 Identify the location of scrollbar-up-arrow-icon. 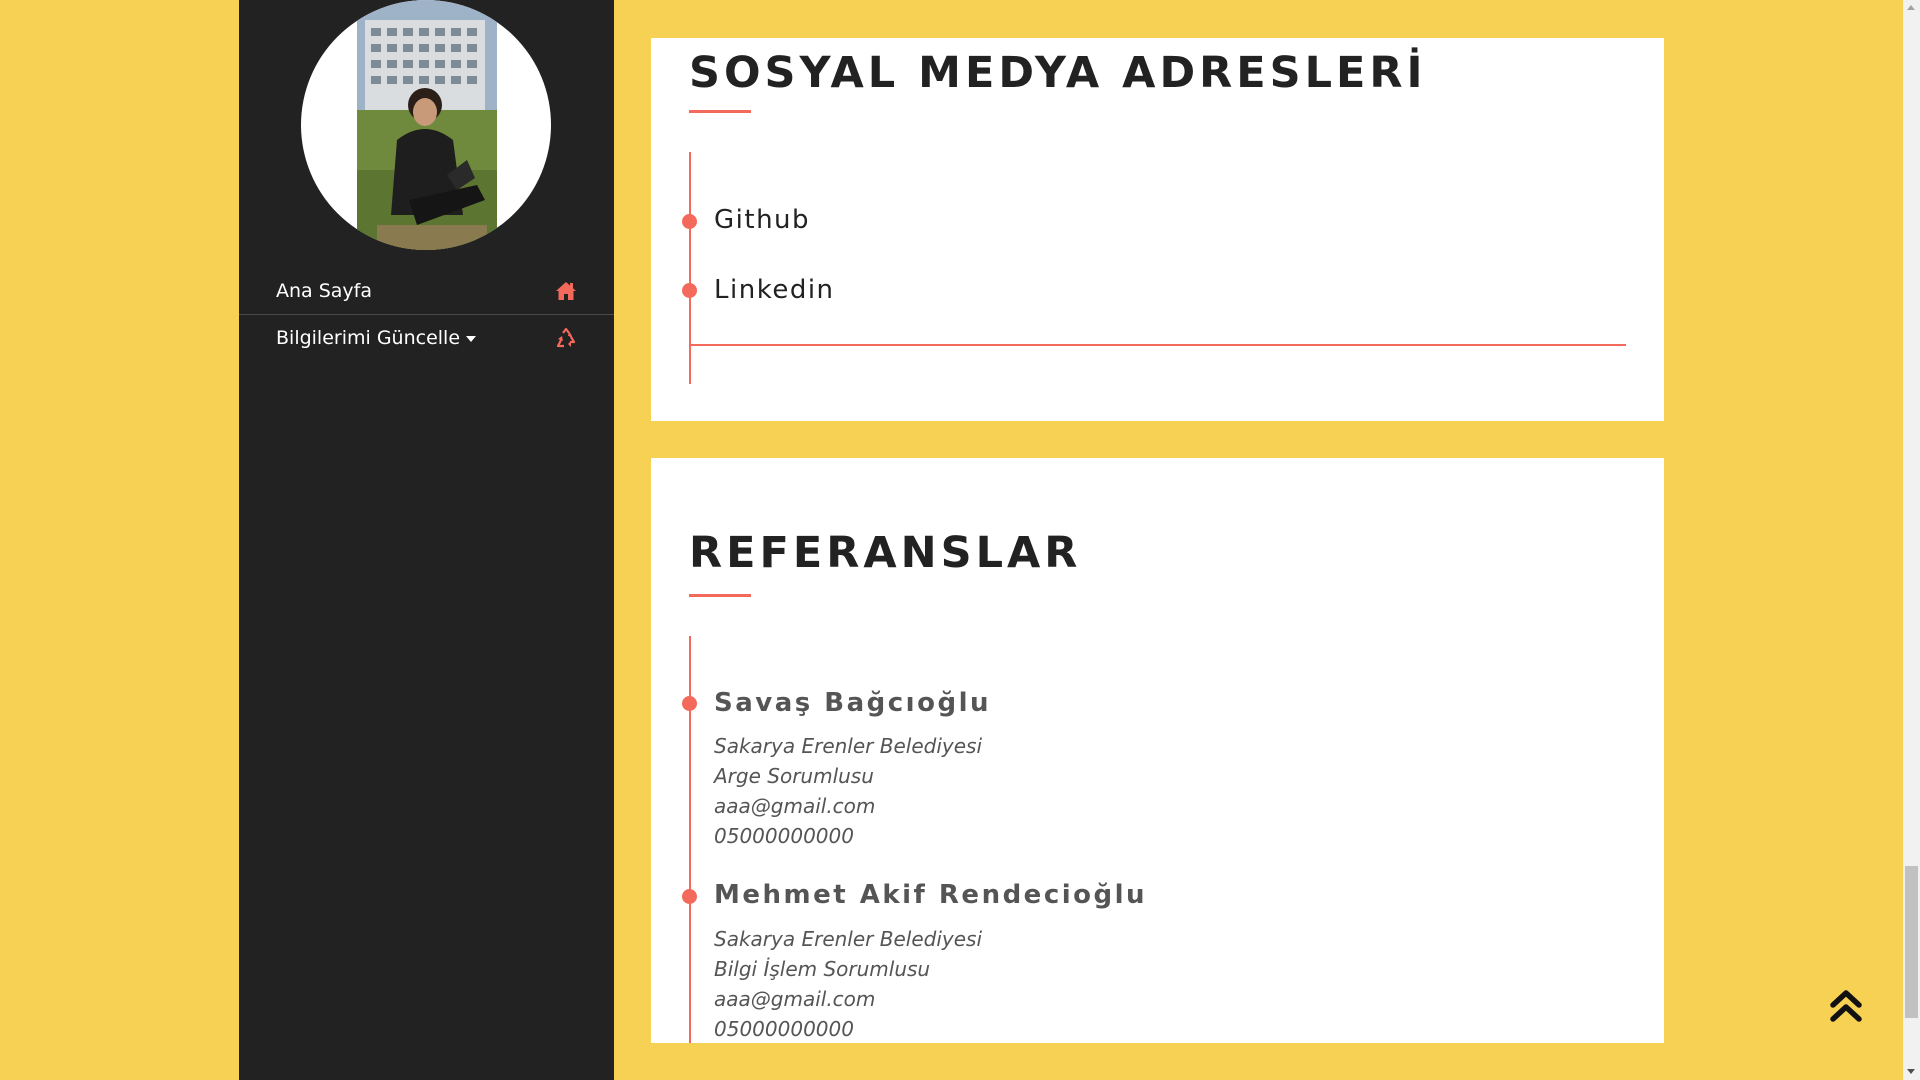
(1911, 7).